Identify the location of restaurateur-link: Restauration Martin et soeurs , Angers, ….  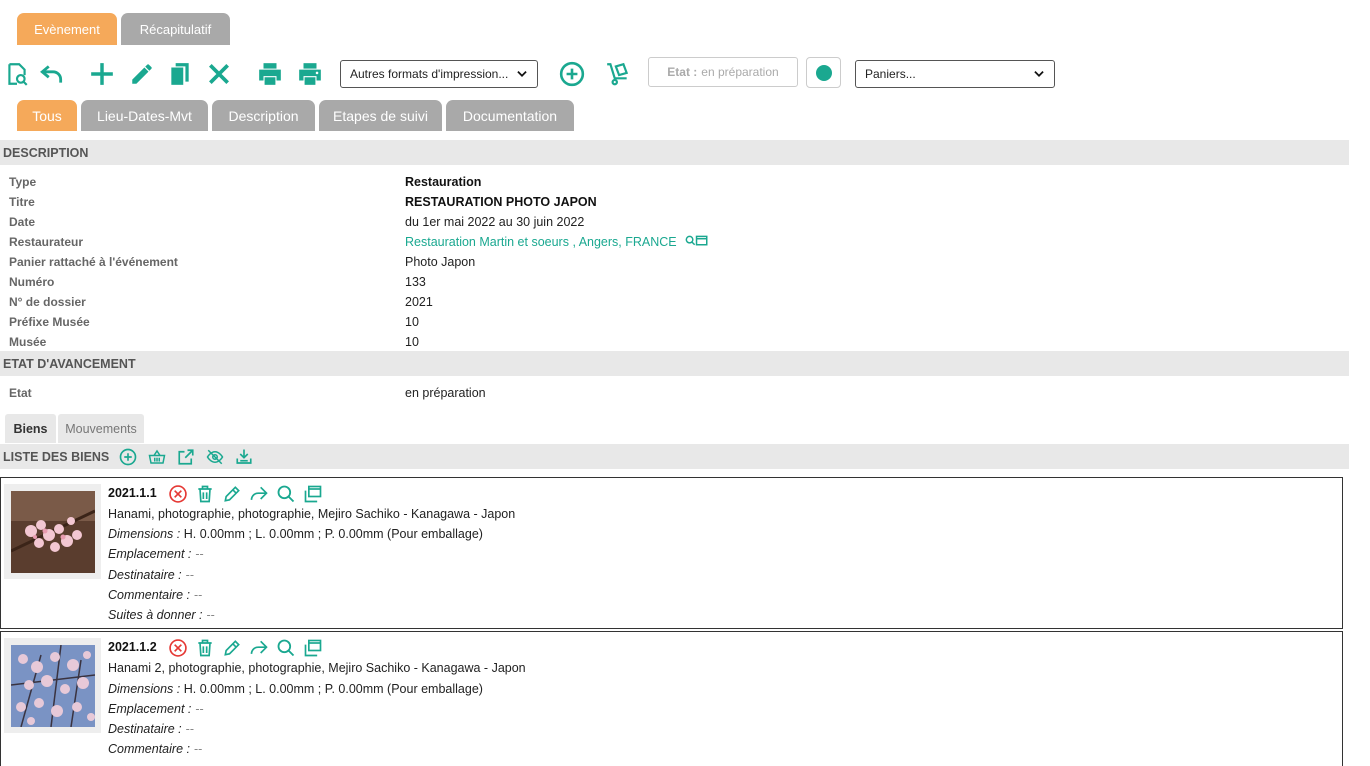
(541, 242).